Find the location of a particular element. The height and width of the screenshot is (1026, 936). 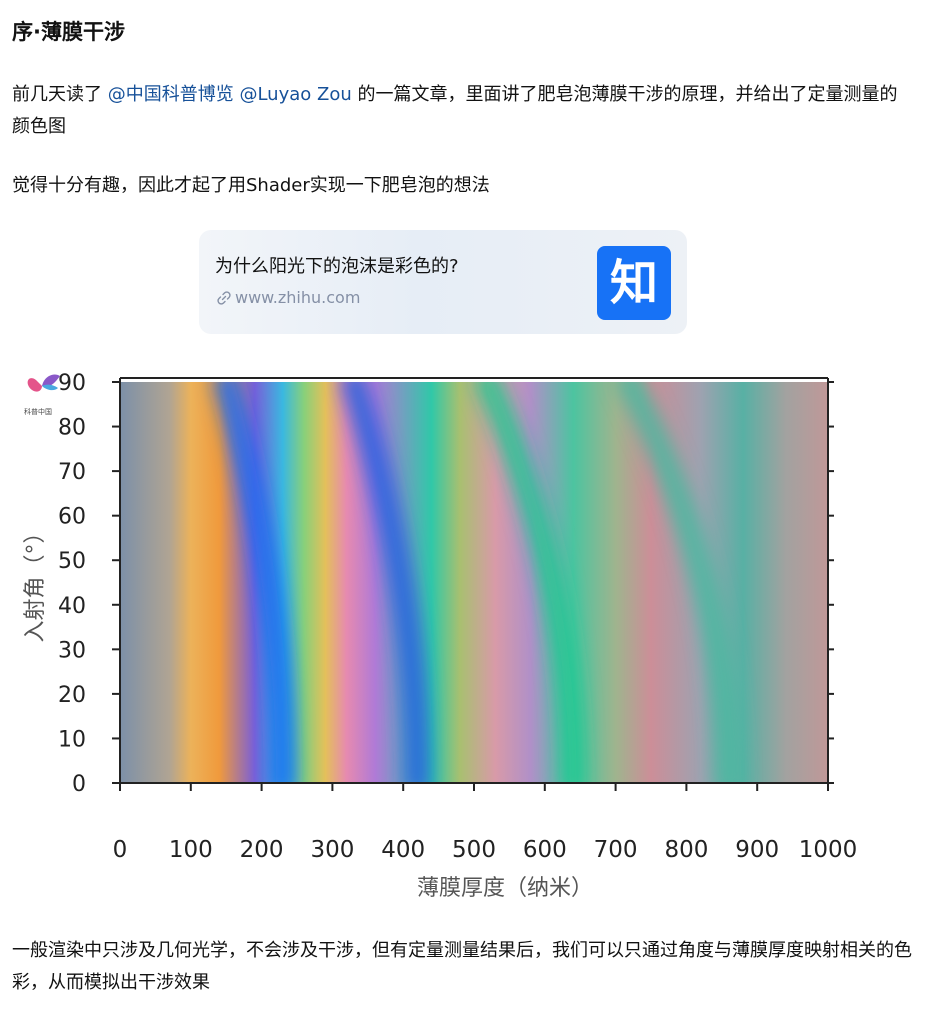

chart-x-tick-label-800: 800 is located at coordinates (686, 850).